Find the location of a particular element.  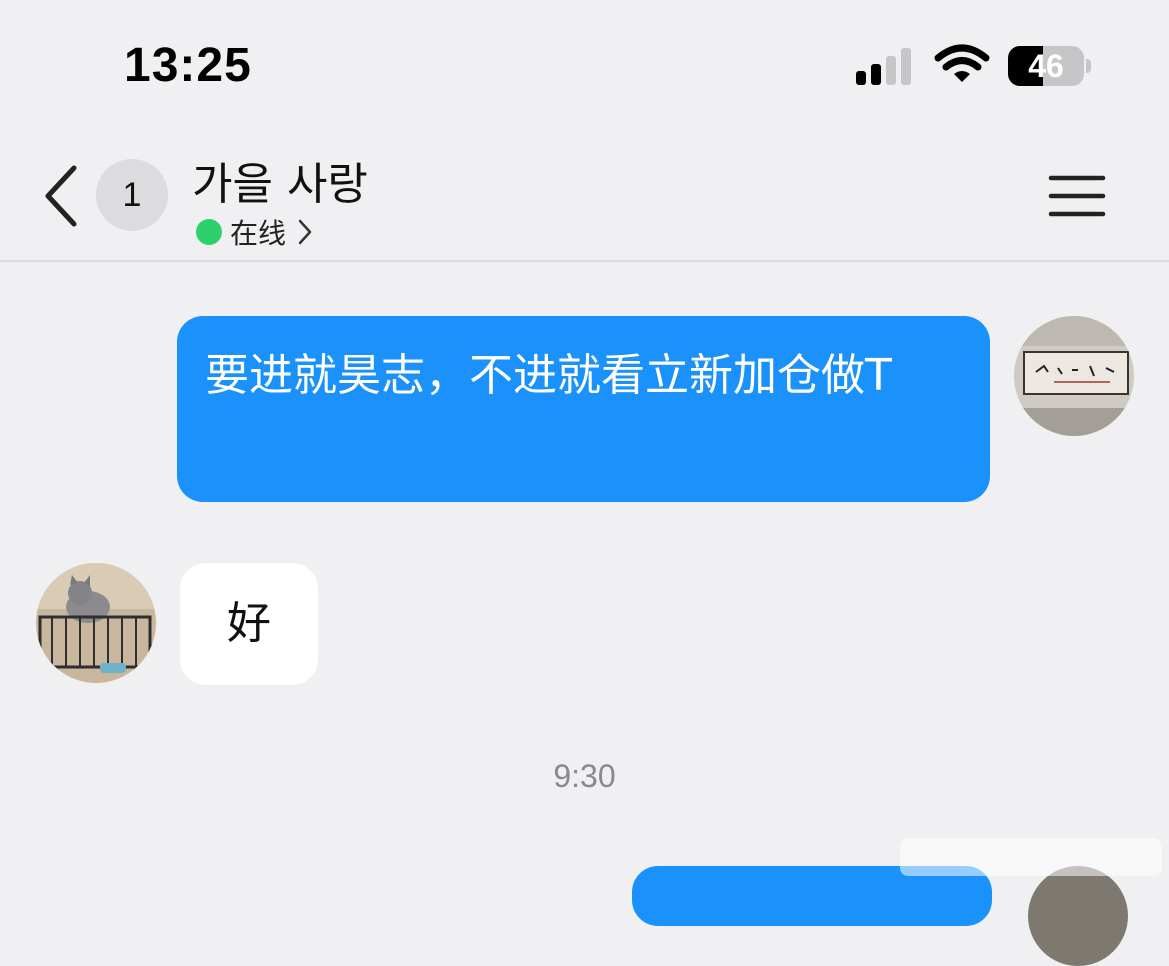

status-time: 13:25 is located at coordinates (188, 65).